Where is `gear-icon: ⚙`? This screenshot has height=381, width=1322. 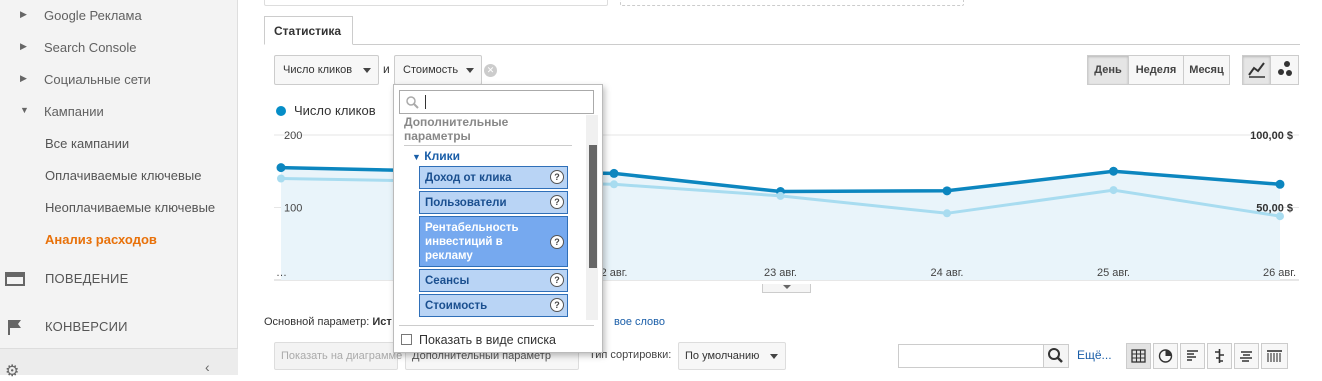
gear-icon: ⚙ is located at coordinates (12, 371).